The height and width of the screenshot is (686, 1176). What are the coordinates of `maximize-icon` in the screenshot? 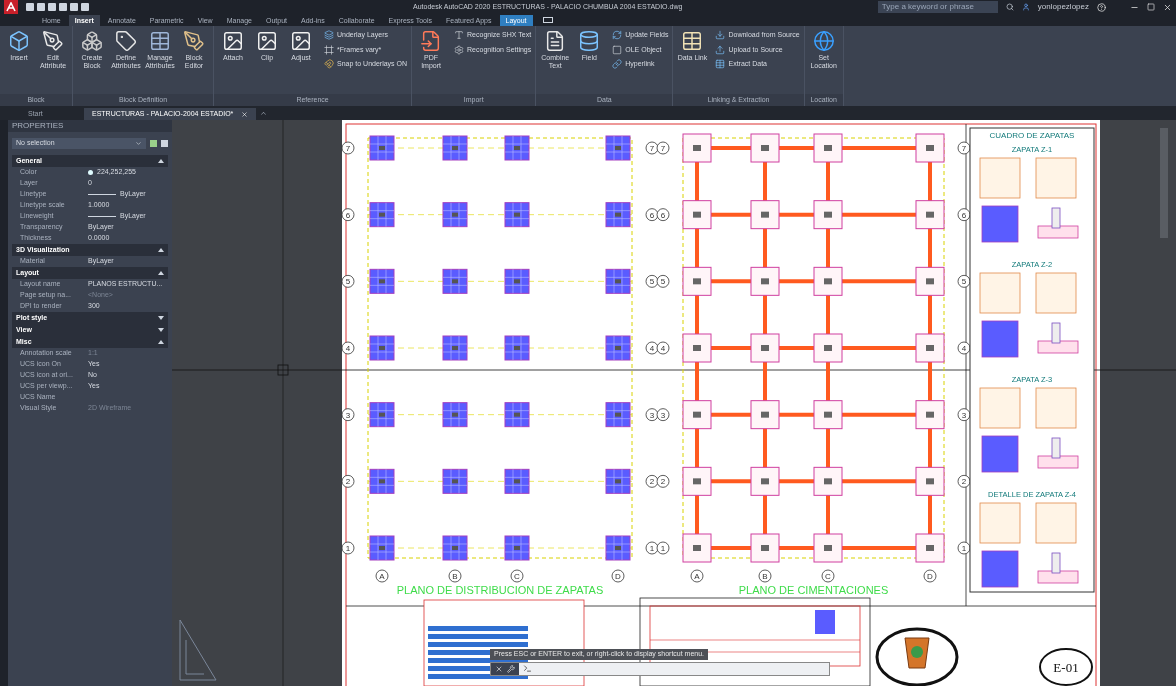 It's located at (1151, 7).